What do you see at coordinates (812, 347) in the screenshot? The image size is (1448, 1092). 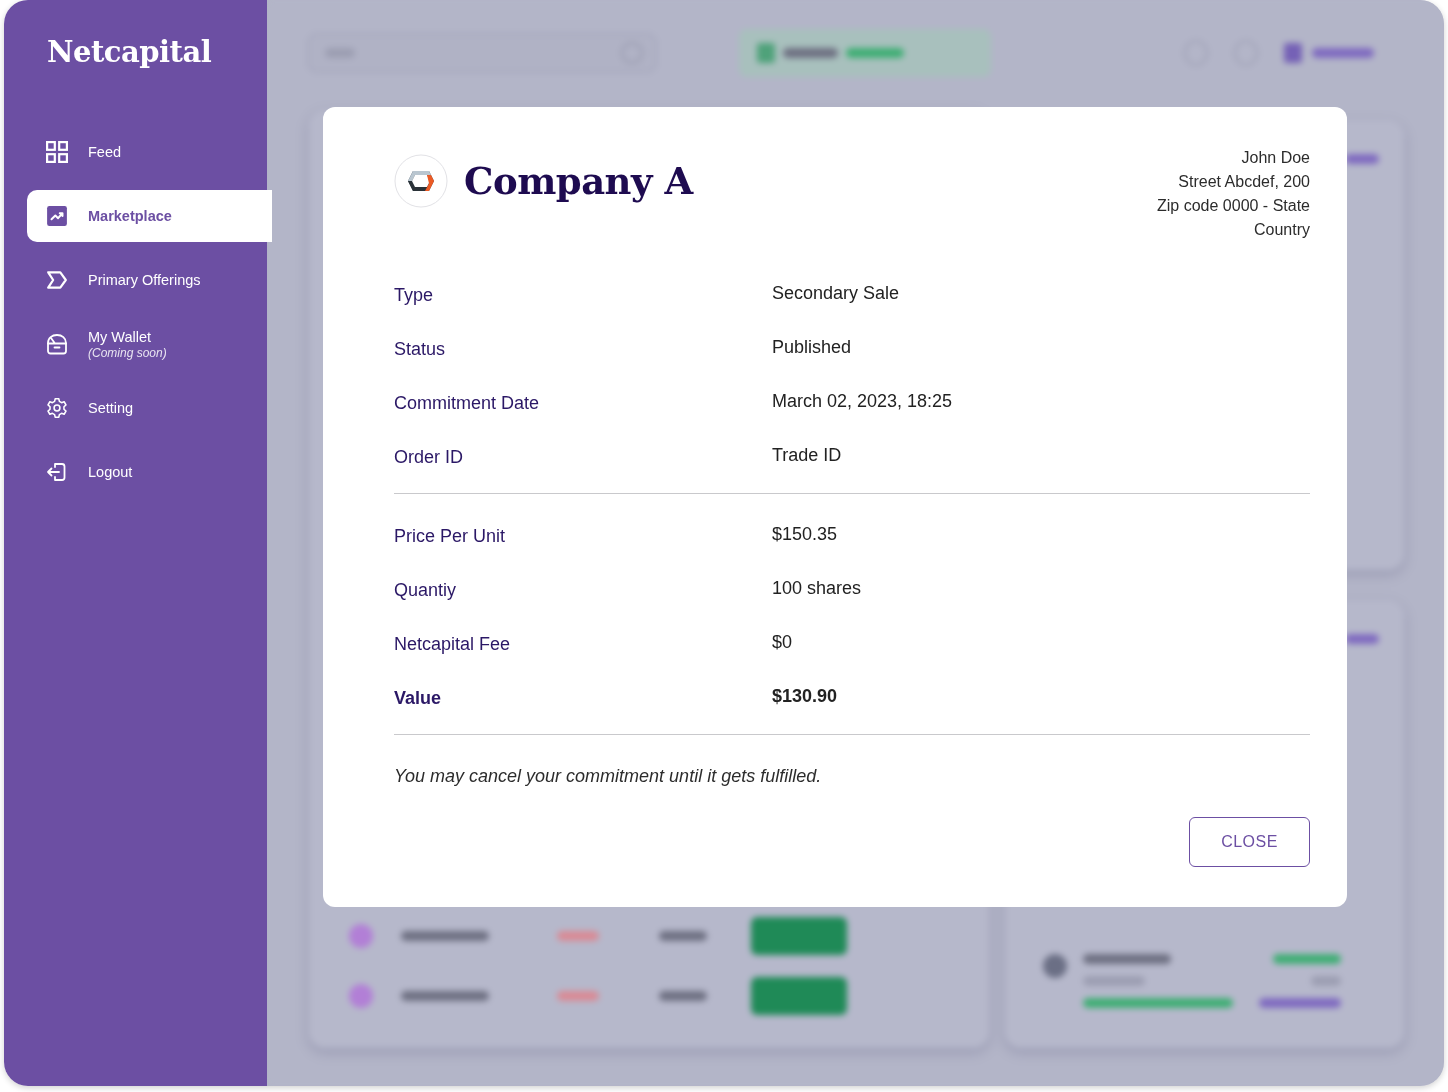 I see `detail-value: Published` at bounding box center [812, 347].